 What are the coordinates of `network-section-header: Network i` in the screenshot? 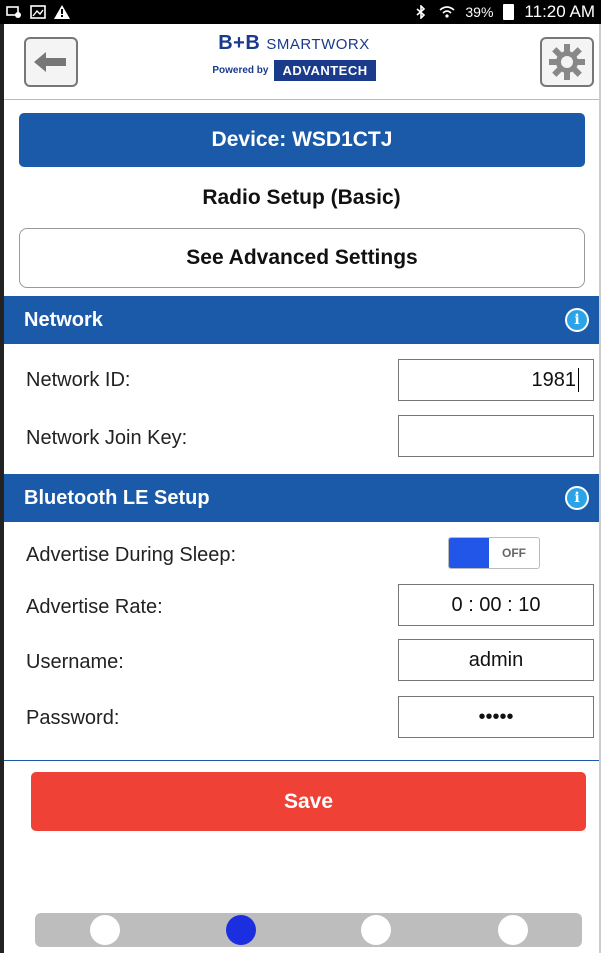 It's located at (301, 320).